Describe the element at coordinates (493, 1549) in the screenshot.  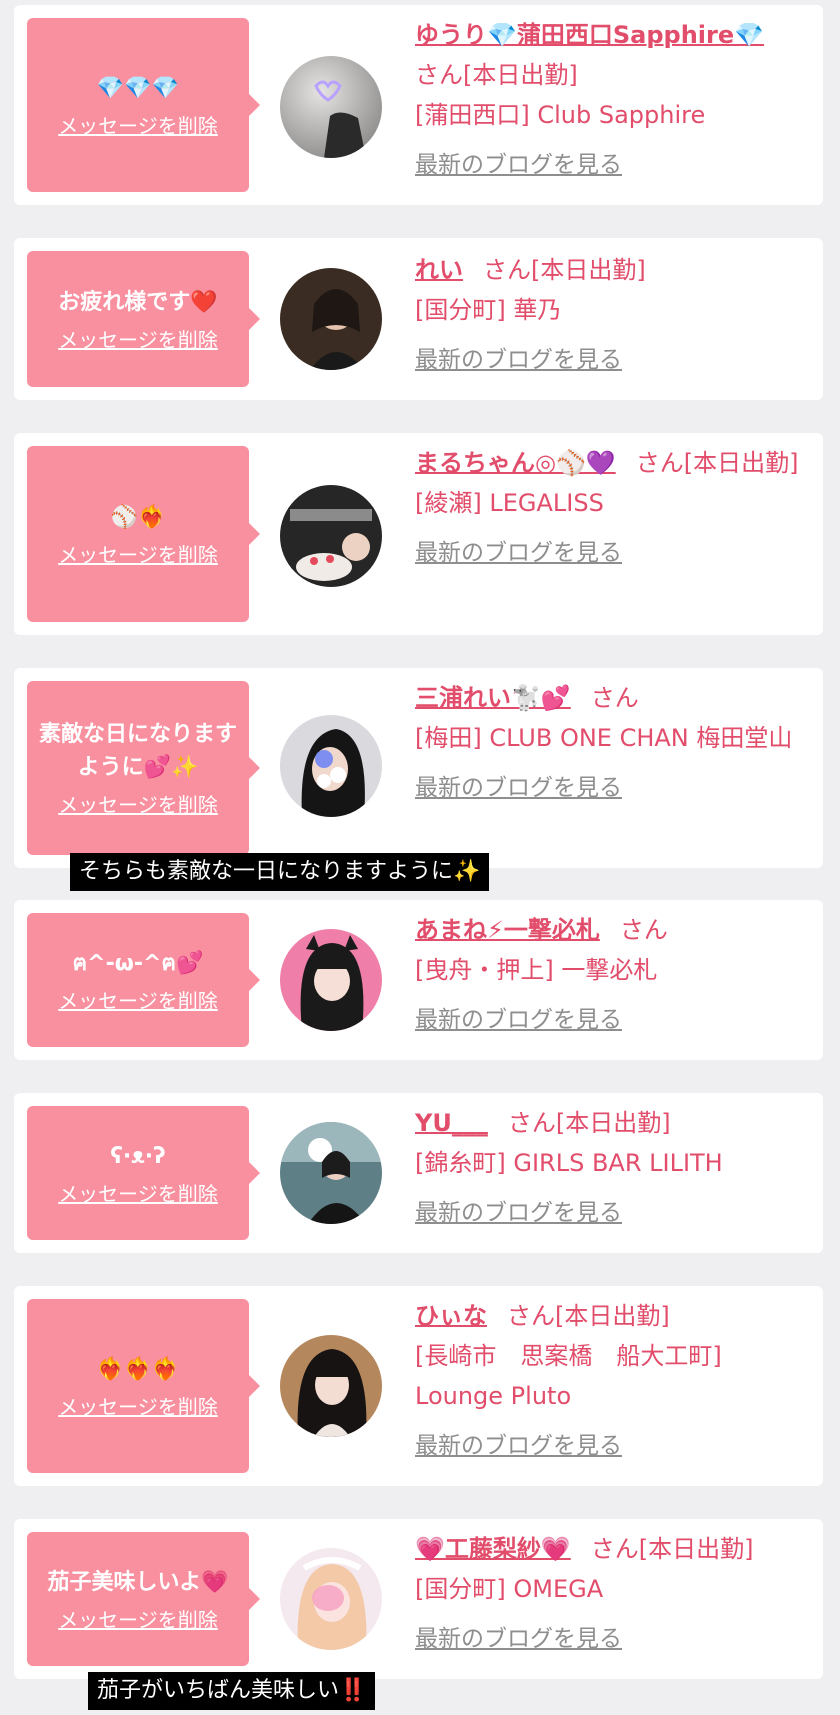
I see `cast-name-link: 💗工藤梨紗💗` at that location.